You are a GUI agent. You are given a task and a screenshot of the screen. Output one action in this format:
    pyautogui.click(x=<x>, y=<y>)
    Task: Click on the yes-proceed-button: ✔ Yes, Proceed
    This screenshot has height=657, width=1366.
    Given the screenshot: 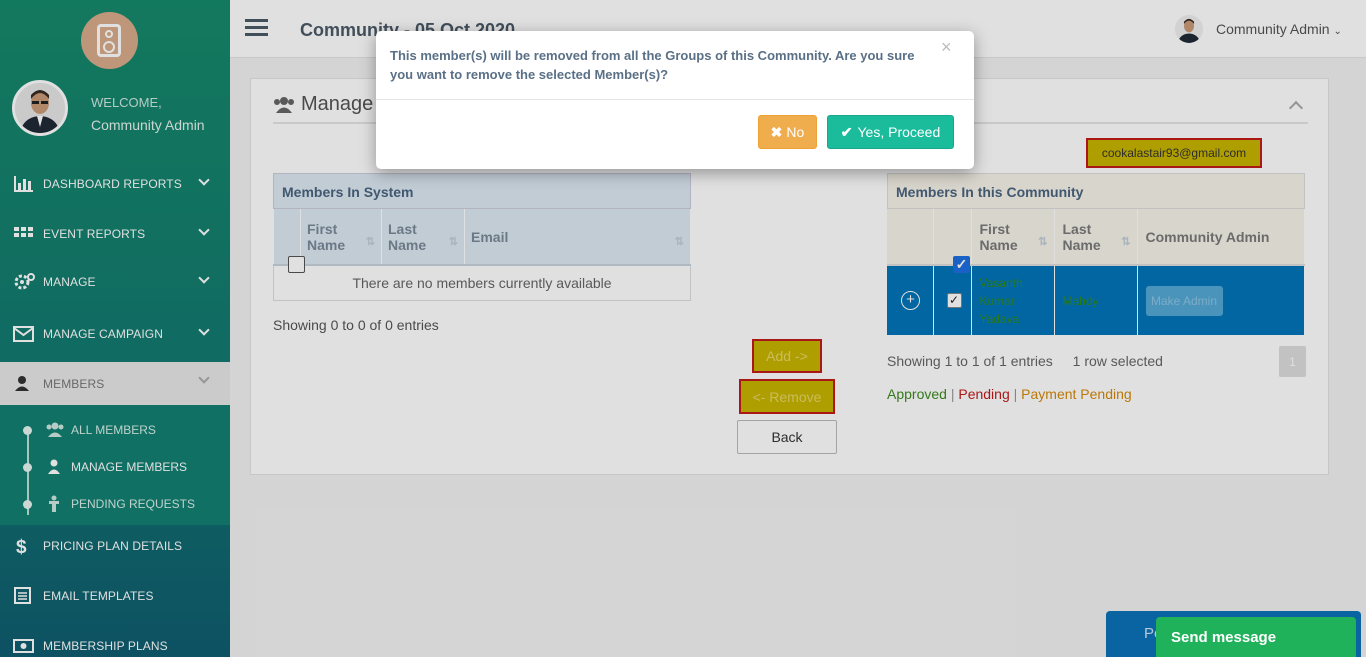 What is the action you would take?
    pyautogui.click(x=890, y=132)
    